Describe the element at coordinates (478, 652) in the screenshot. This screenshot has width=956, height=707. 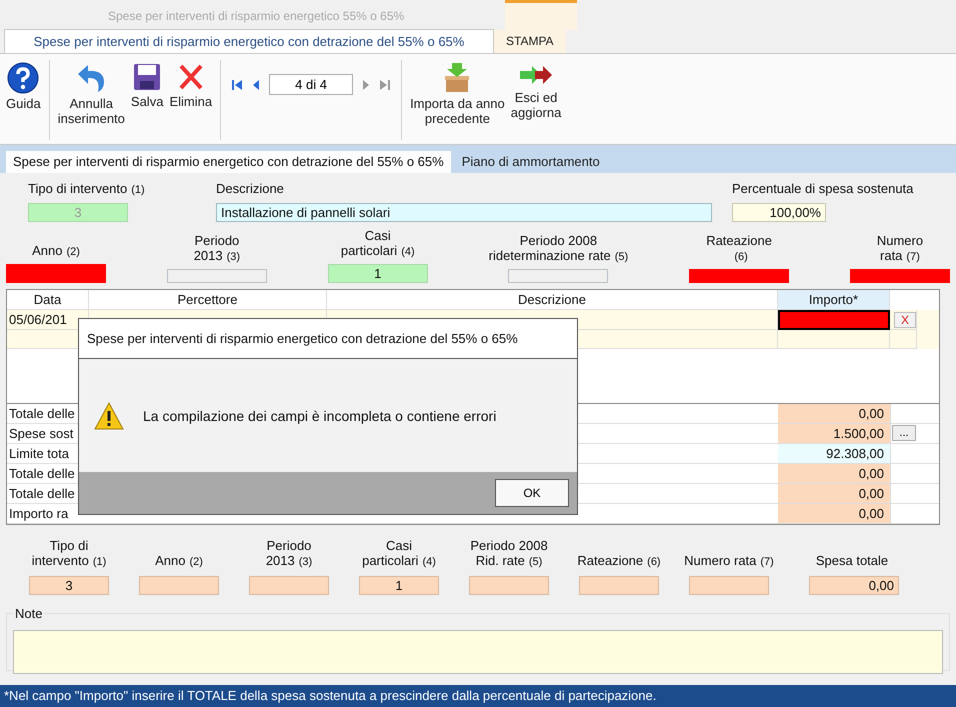
I see `note-field` at that location.